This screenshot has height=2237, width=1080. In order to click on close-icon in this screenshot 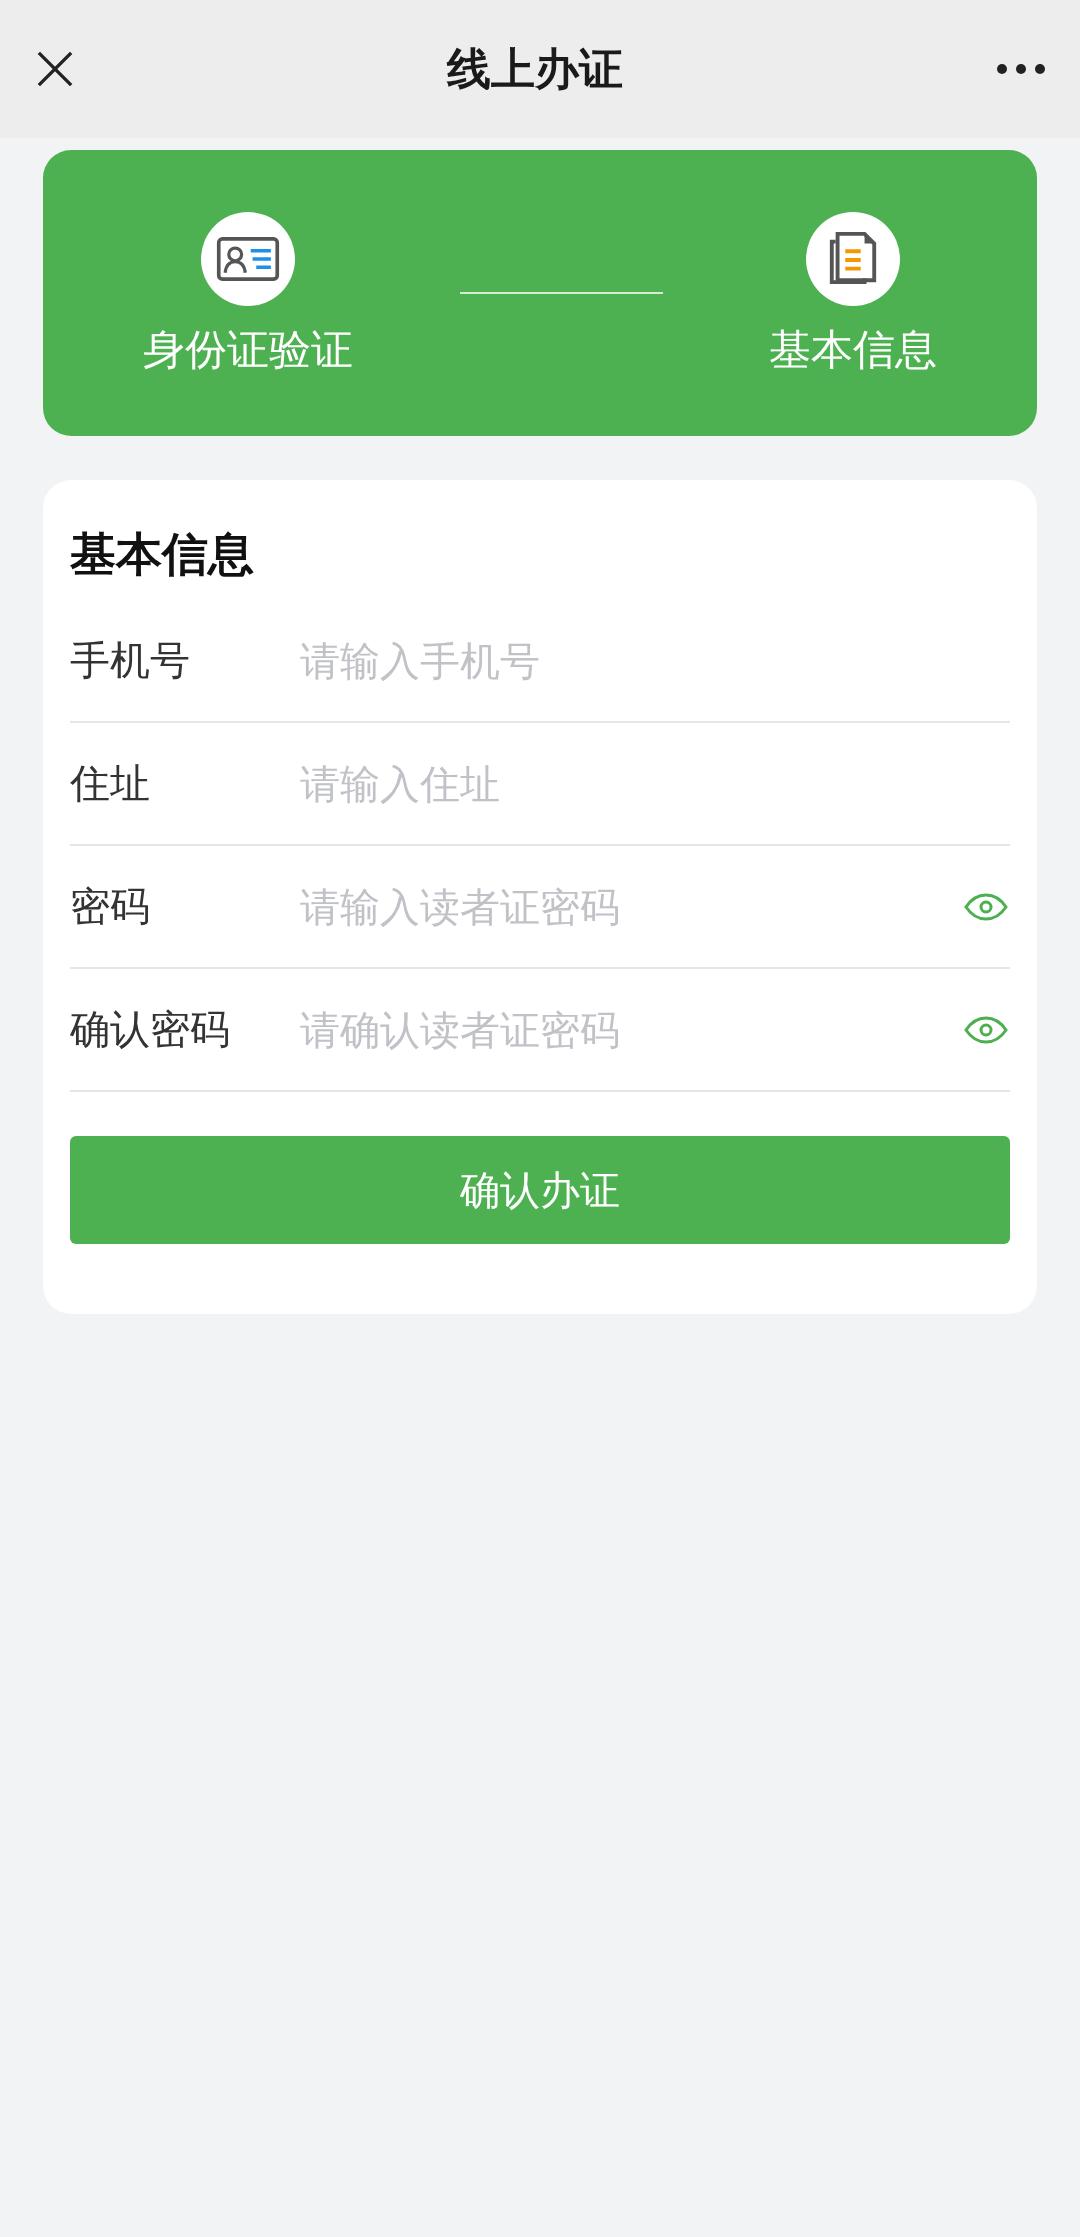, I will do `click(55, 69)`.